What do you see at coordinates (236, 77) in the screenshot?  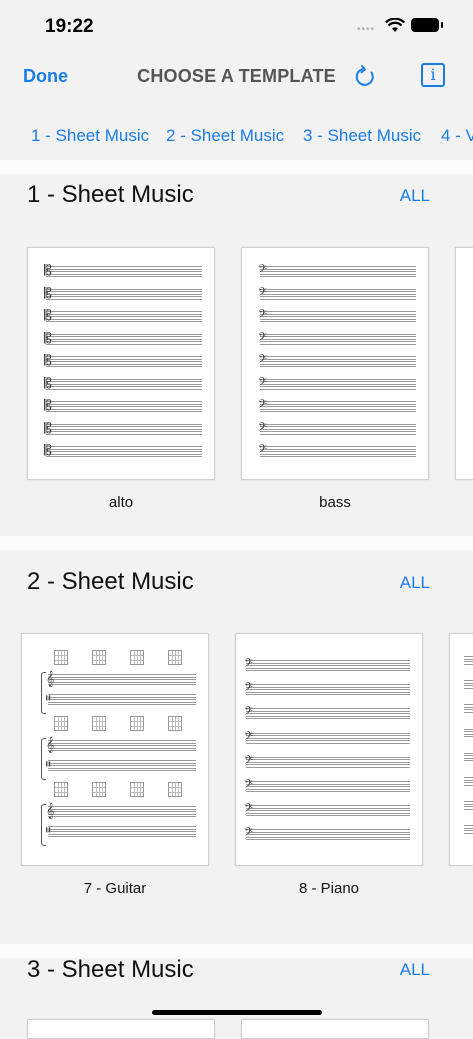 I see `navigation-bar: Done CHOOSE A TEMPLATE i` at bounding box center [236, 77].